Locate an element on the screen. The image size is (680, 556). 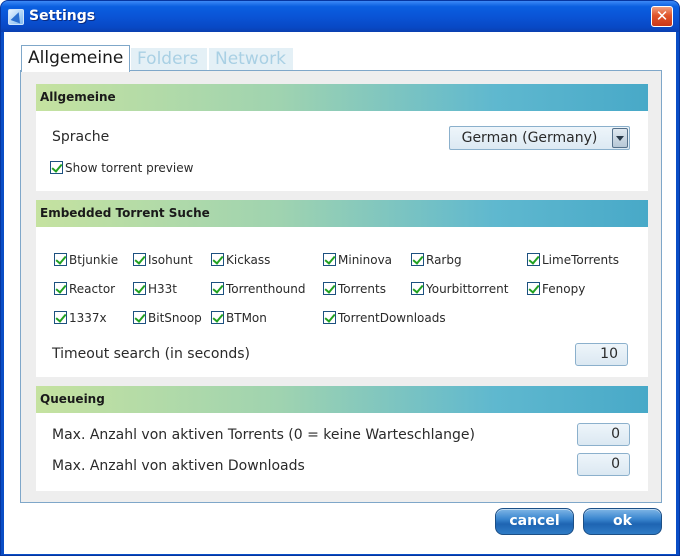
site-label: Rarbg is located at coordinates (444, 260).